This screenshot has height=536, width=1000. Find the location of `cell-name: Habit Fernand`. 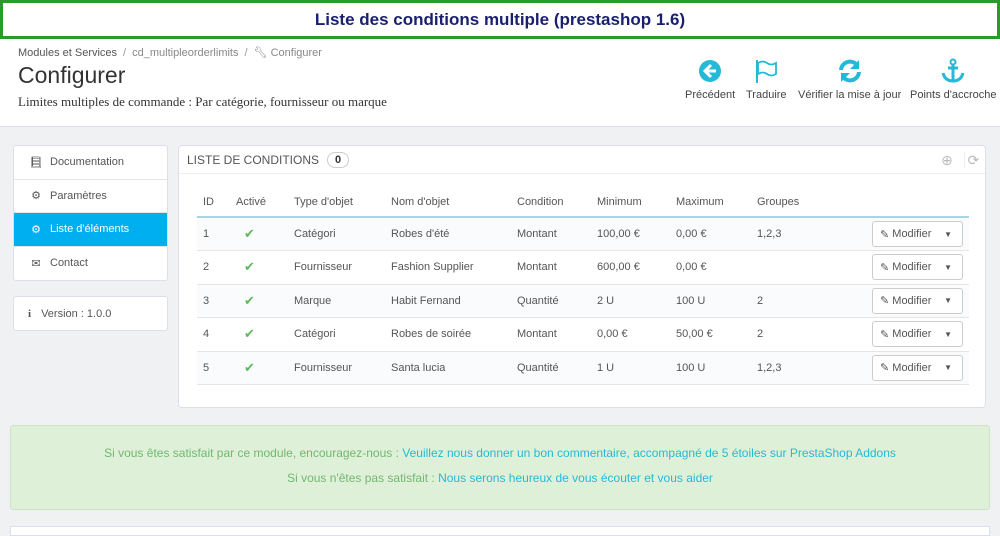

cell-name: Habit Fernand is located at coordinates (448, 301).